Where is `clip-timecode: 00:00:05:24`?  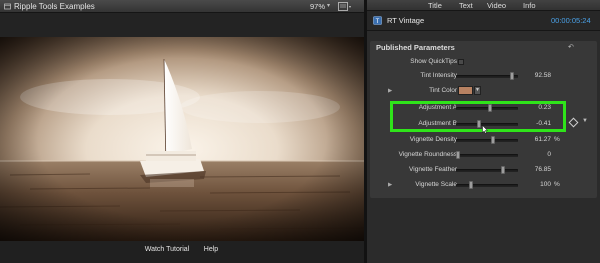
clip-timecode: 00:00:05:24 is located at coordinates (571, 20).